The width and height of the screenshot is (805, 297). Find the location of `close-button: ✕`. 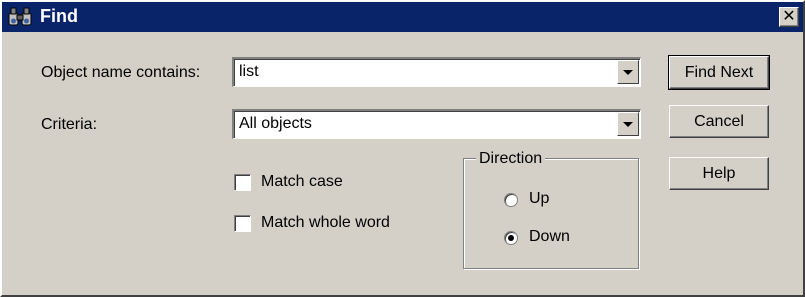

close-button: ✕ is located at coordinates (789, 17).